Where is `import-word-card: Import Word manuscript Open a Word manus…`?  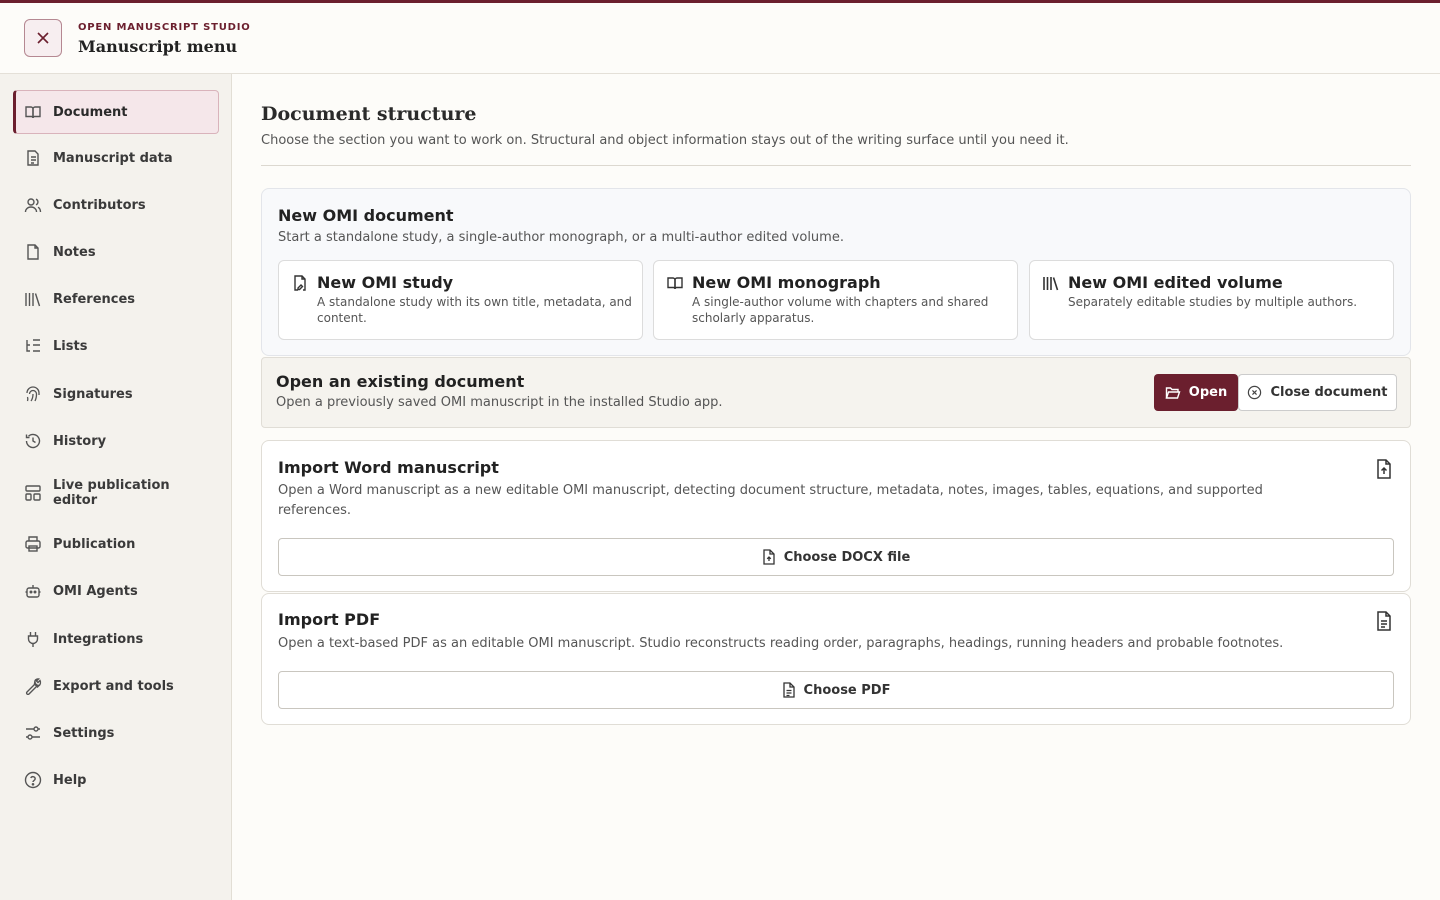
import-word-card: Import Word manuscript Open a Word manus… is located at coordinates (836, 516).